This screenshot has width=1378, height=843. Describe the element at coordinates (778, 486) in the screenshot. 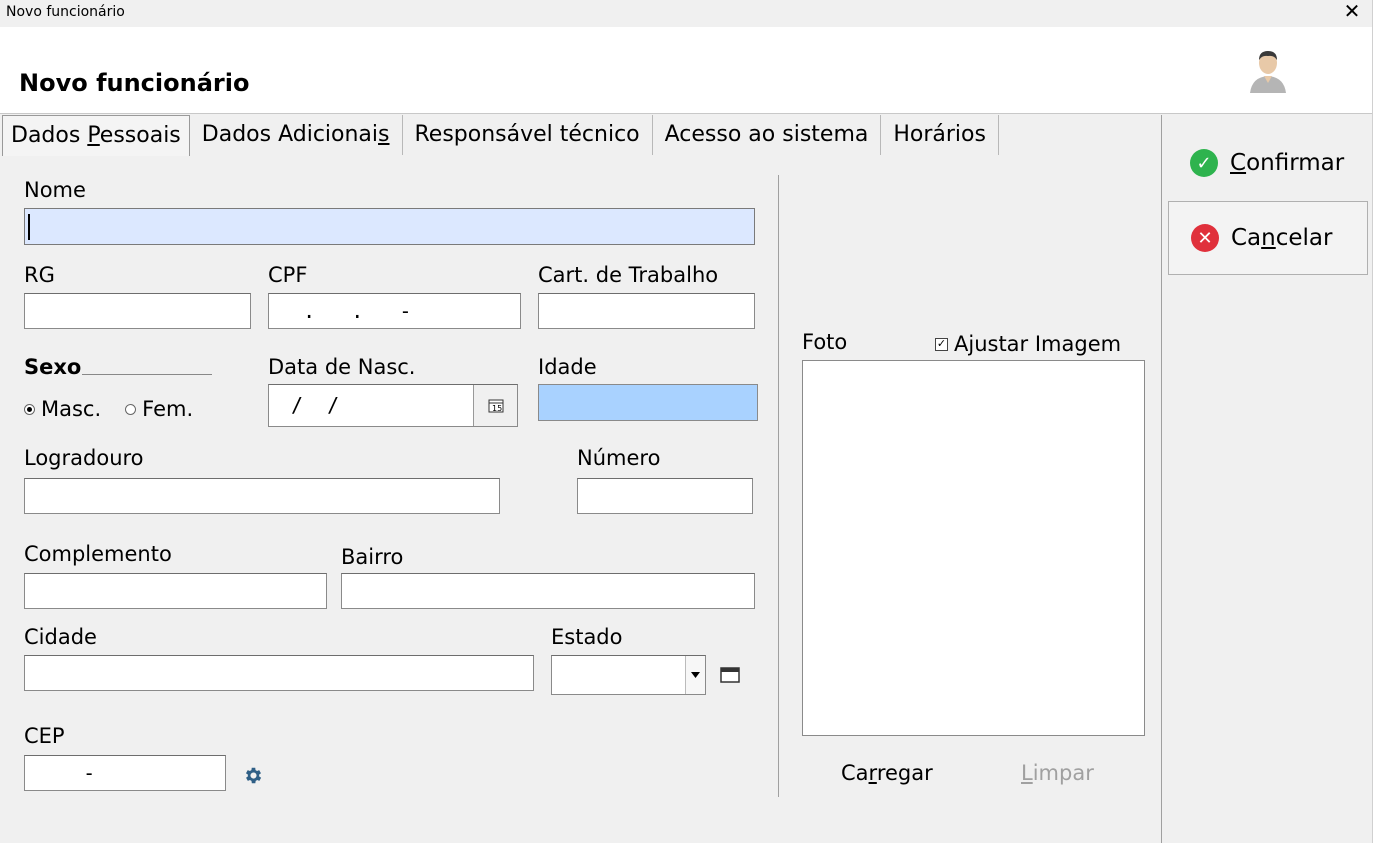

I see `form-photo-divider` at that location.